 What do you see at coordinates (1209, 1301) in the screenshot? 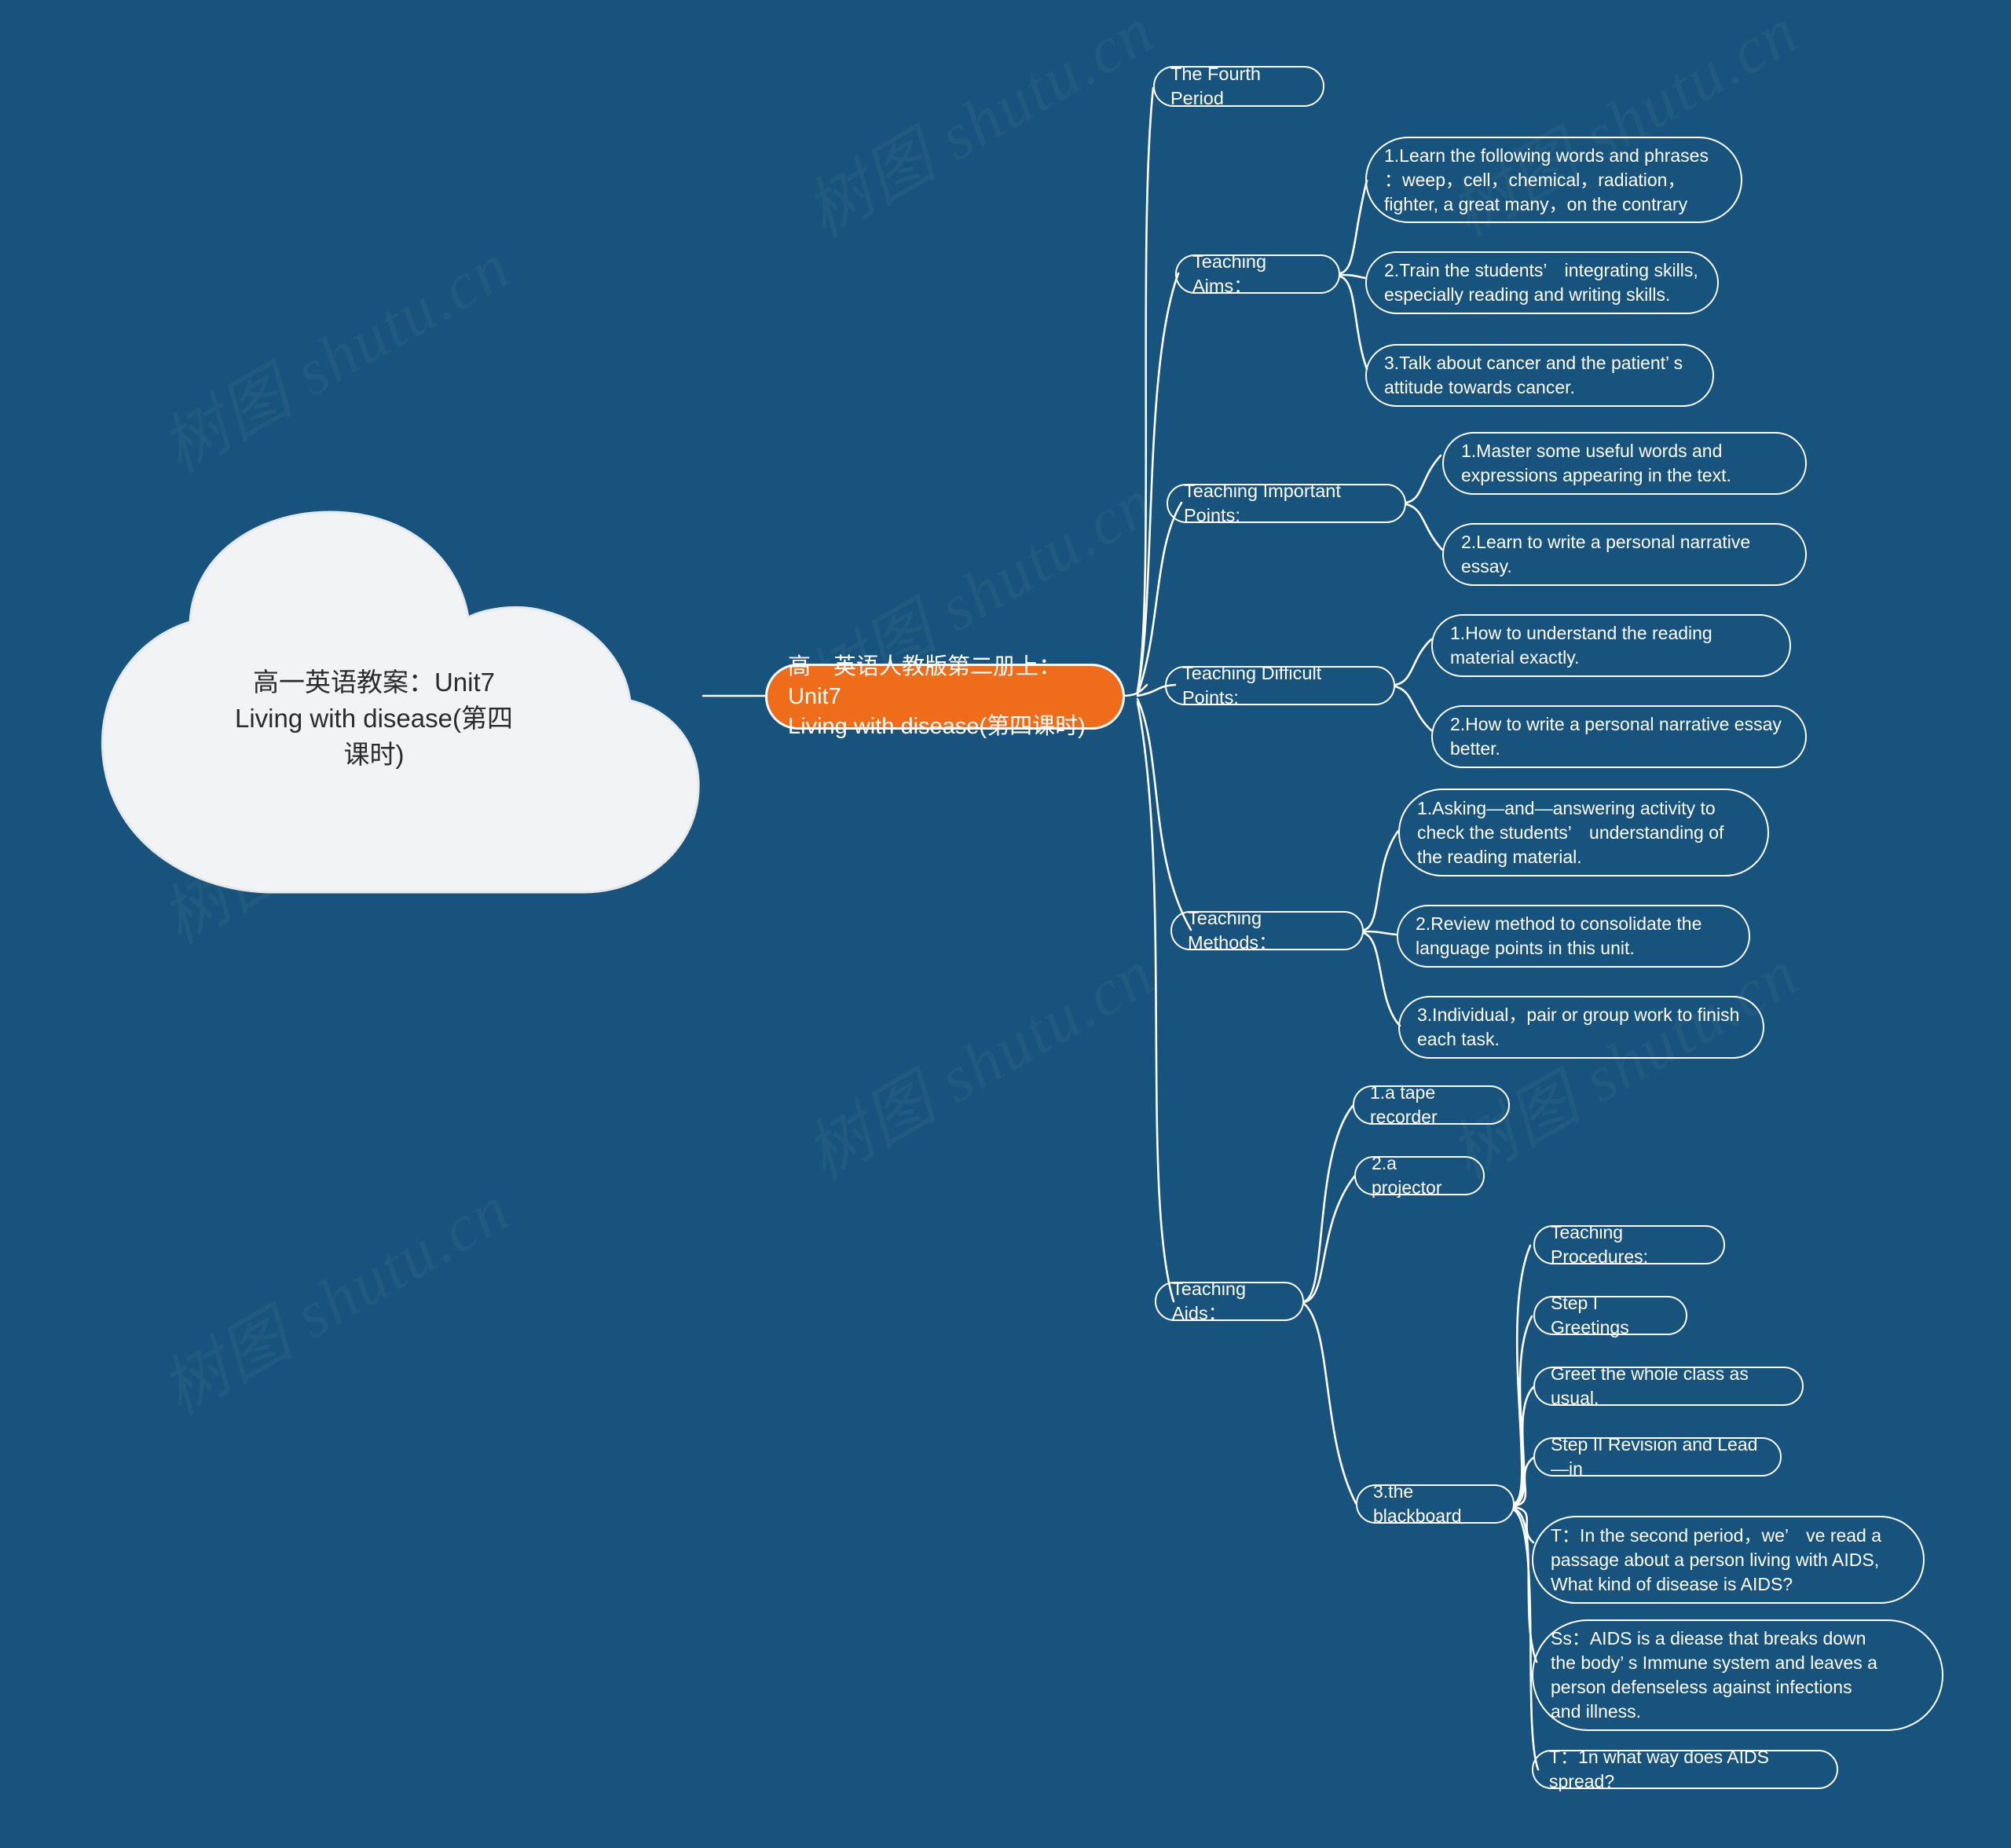
I see `node-label: Teaching Aids：` at bounding box center [1209, 1301].